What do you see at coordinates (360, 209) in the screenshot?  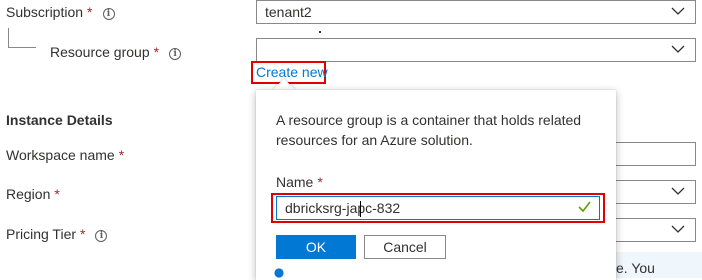 I see `text-caret` at bounding box center [360, 209].